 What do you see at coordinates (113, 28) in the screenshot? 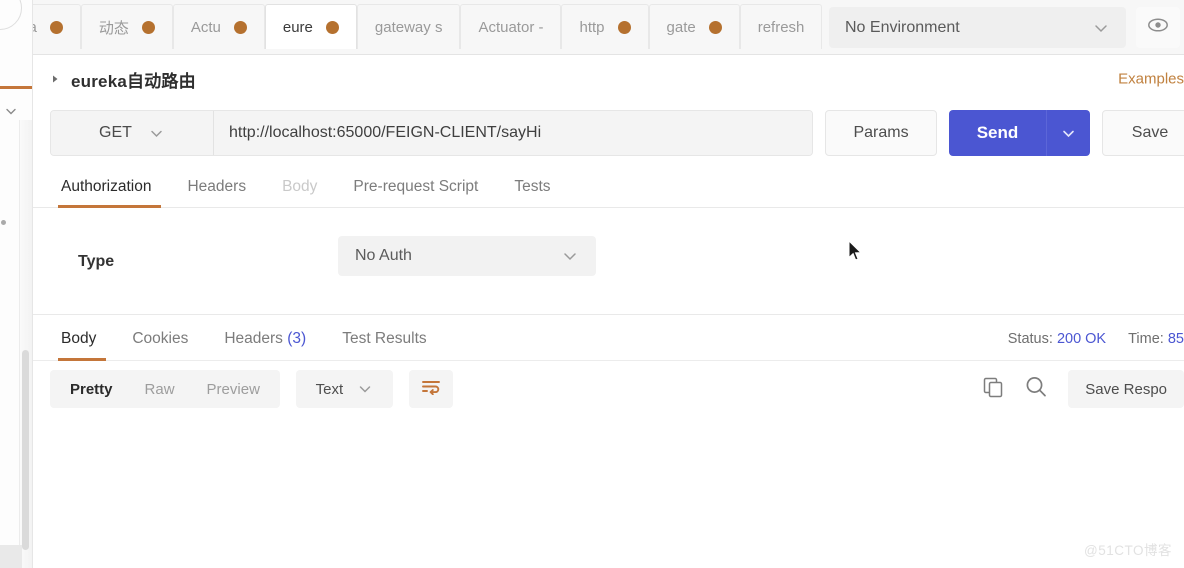
I see `workspace-tab-label: 动态` at bounding box center [113, 28].